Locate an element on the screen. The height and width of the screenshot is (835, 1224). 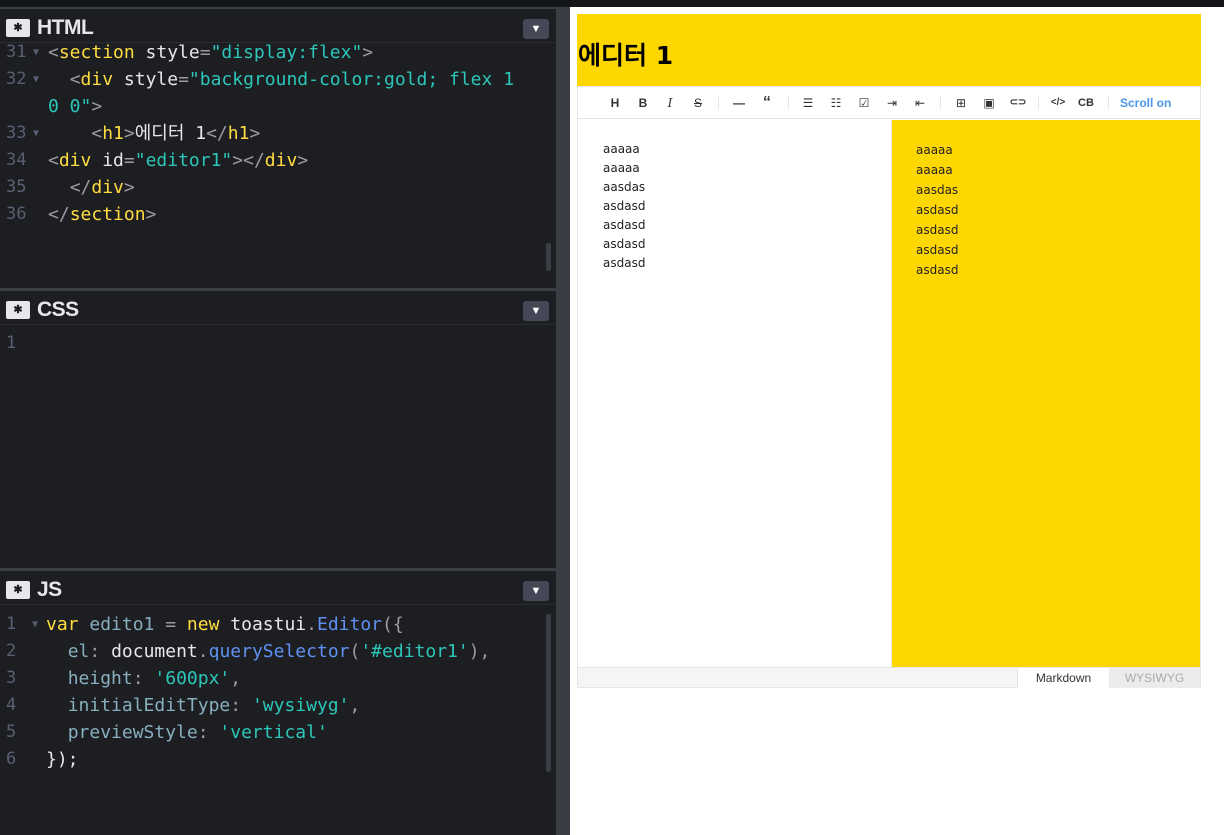
quote-icon: “ is located at coordinates (767, 103).